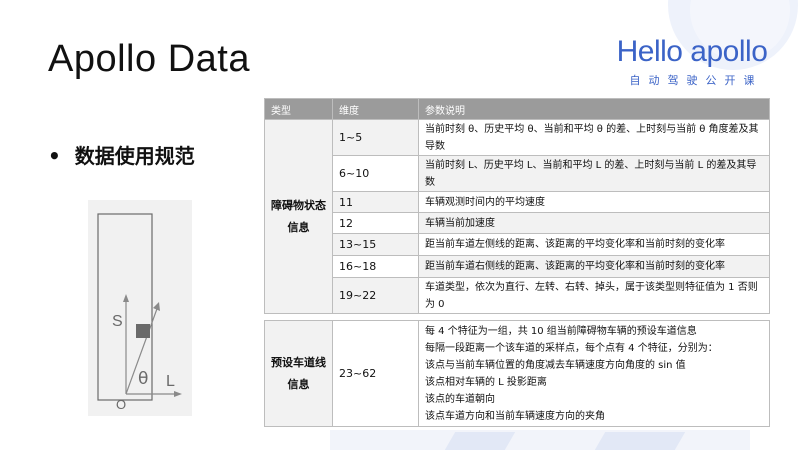  What do you see at coordinates (540, 440) in the screenshot?
I see `decorative-band` at bounding box center [540, 440].